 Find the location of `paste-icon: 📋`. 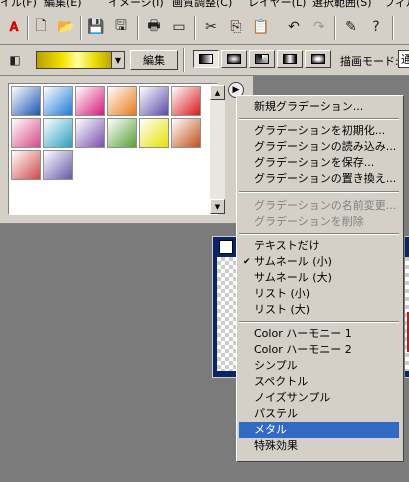

paste-icon: 📋 is located at coordinates (261, 27).